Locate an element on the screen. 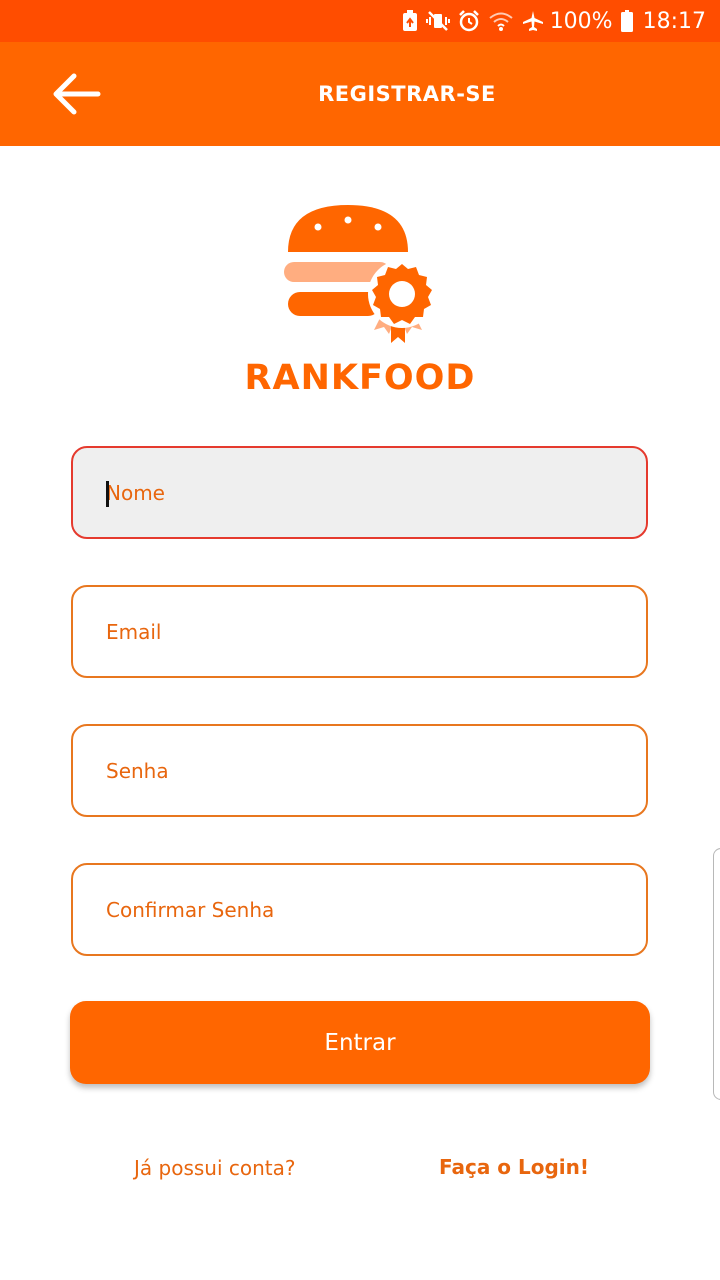 Image resolution: width=720 pixels, height=1280 pixels. login-link: Faça o Login! is located at coordinates (514, 1167).